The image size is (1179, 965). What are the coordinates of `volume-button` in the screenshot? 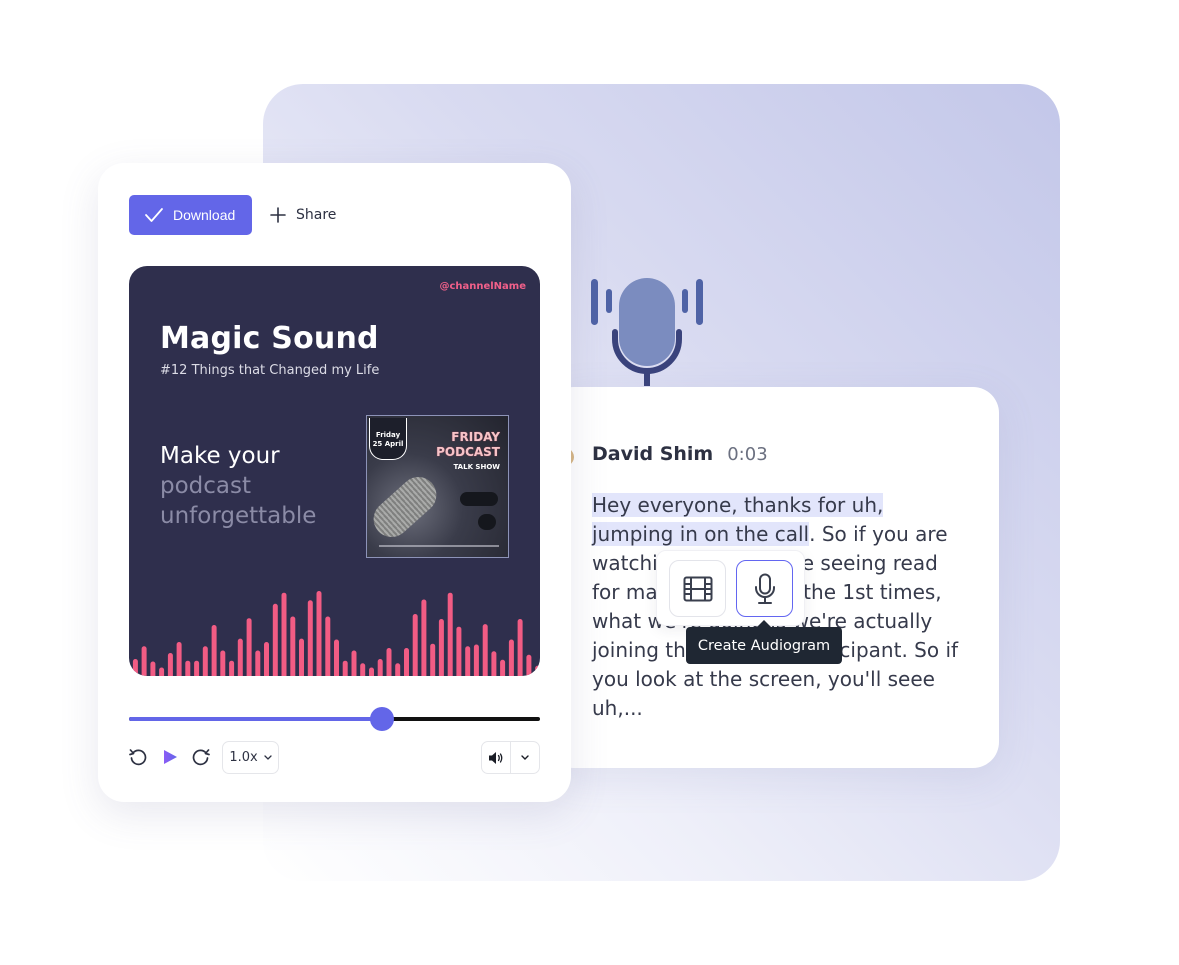 It's located at (496, 757).